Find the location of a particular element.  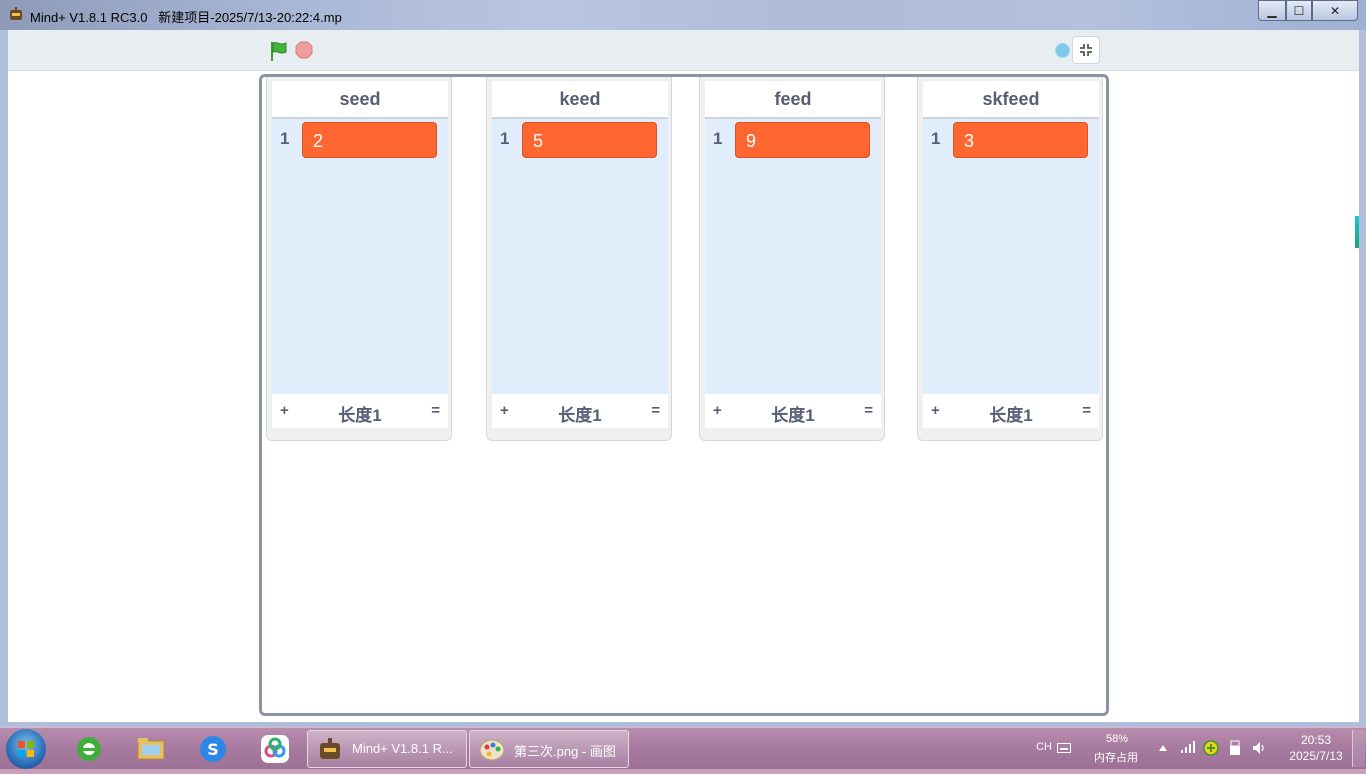

maximize-icon: ☐ is located at coordinates (1299, 10).